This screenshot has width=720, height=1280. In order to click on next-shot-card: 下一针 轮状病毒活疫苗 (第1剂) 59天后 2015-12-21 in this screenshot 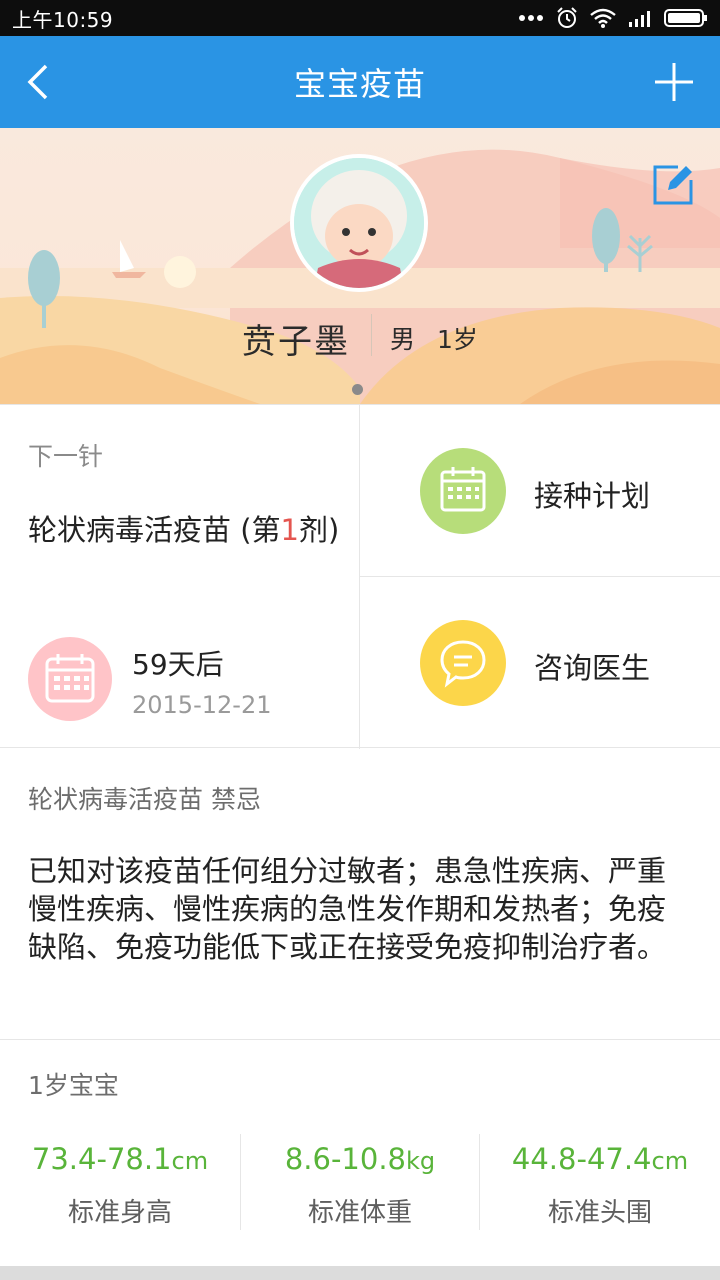, I will do `click(180, 577)`.